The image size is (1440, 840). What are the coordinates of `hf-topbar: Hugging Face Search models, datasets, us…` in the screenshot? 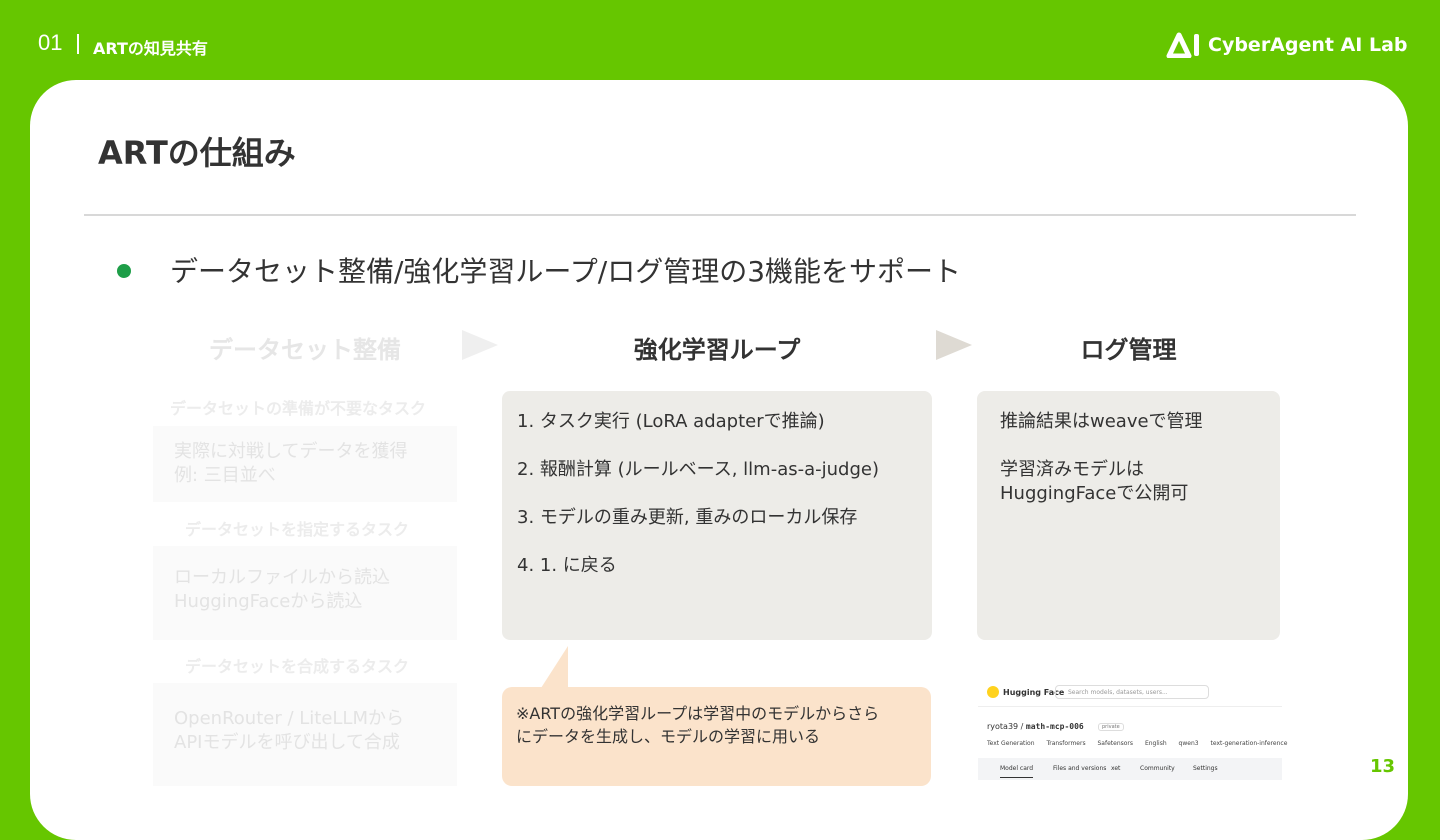 It's located at (1130, 693).